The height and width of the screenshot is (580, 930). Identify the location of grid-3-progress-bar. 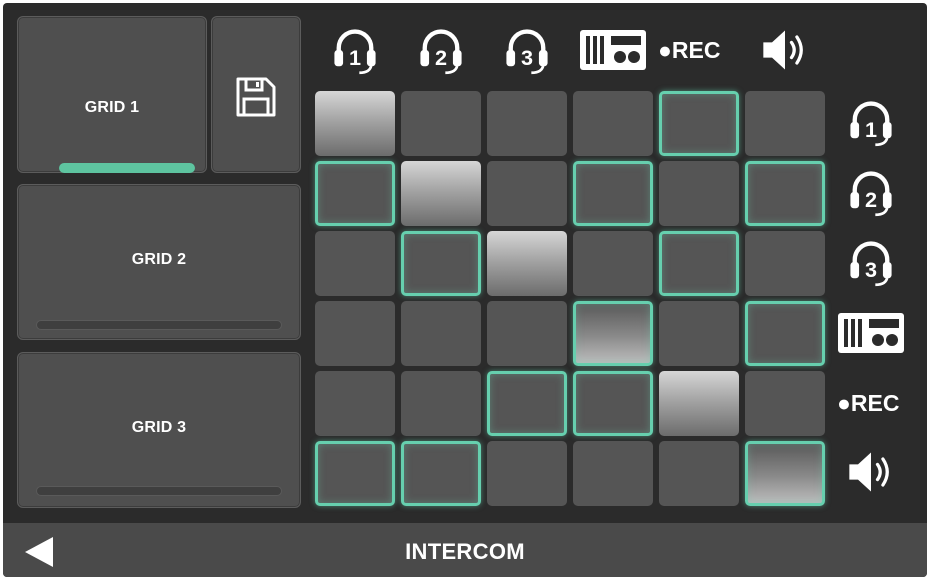
(159, 491).